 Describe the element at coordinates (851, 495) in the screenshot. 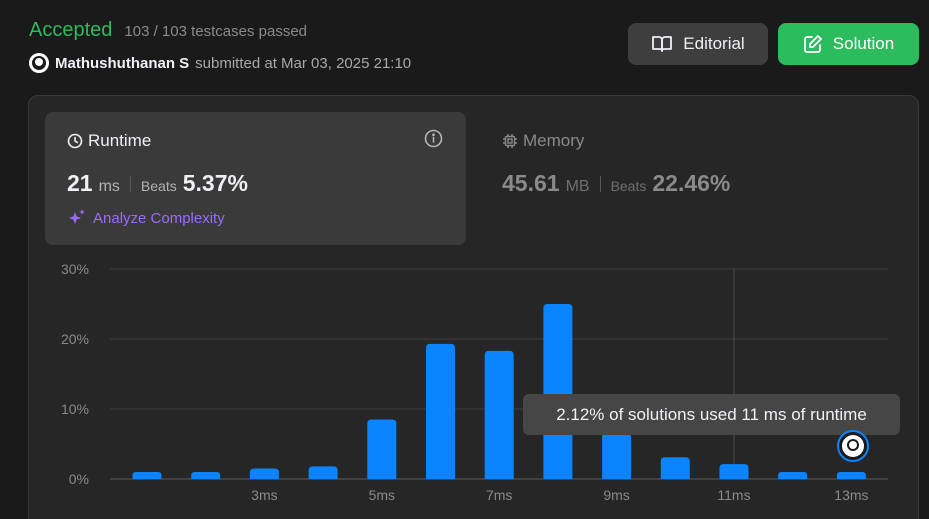

I see `x-tick-label: 13ms` at that location.